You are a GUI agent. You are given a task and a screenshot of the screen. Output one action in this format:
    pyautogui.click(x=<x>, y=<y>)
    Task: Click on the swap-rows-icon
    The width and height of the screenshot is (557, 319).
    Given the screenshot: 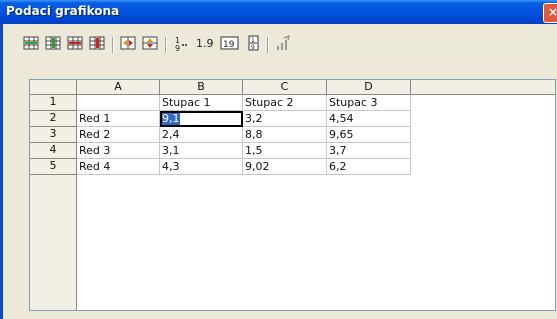 What is the action you would take?
    pyautogui.click(x=151, y=44)
    